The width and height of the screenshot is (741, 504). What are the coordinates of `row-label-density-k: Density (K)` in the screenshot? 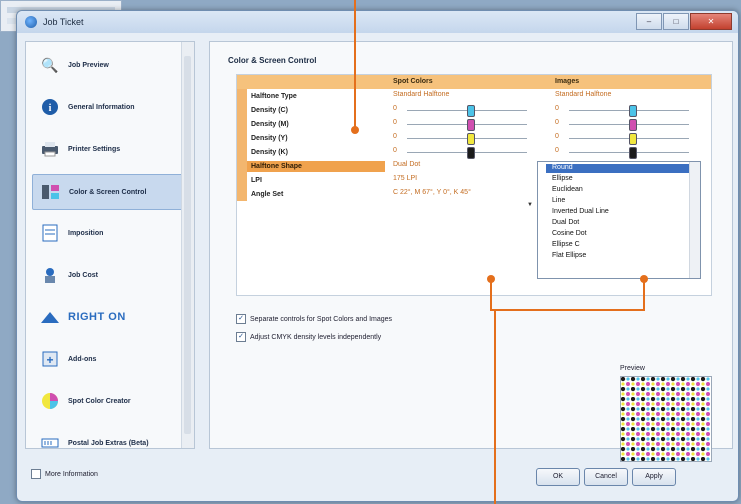 It's located at (269, 152).